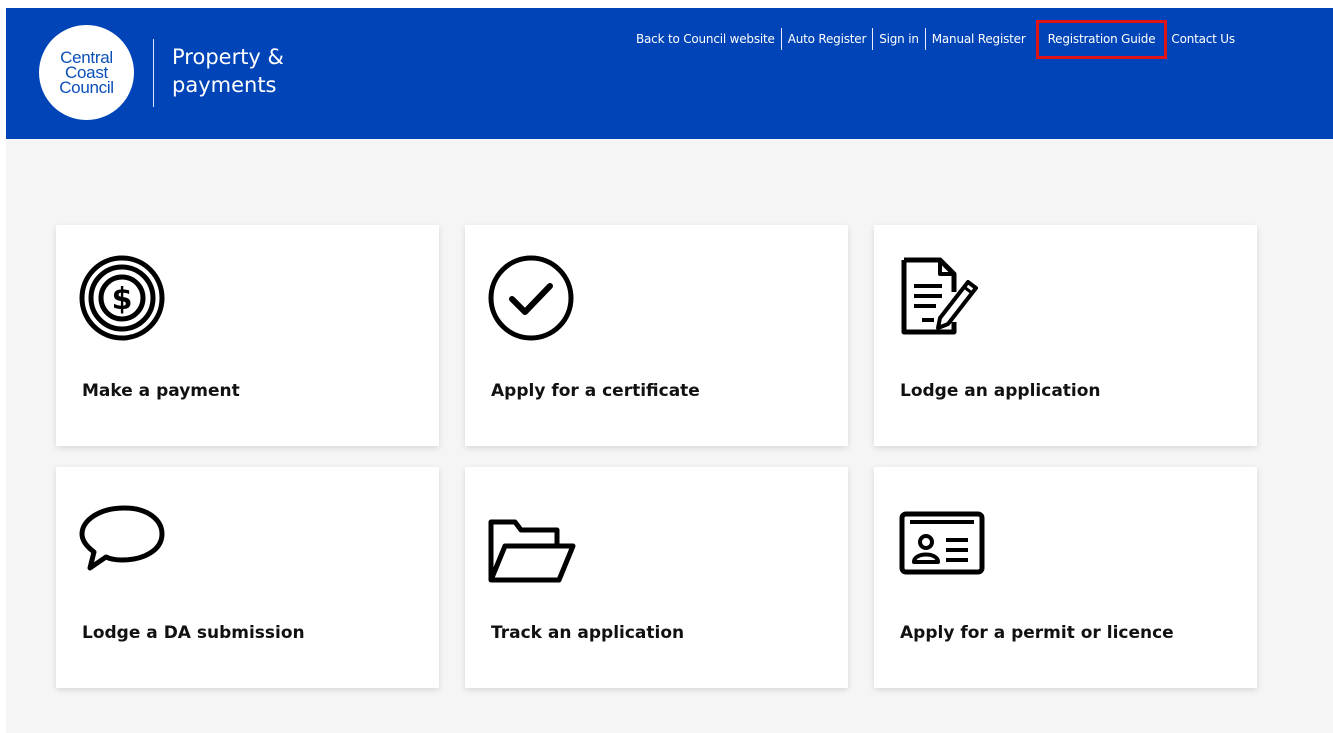  I want to click on speech-bubble-icon, so click(122, 538).